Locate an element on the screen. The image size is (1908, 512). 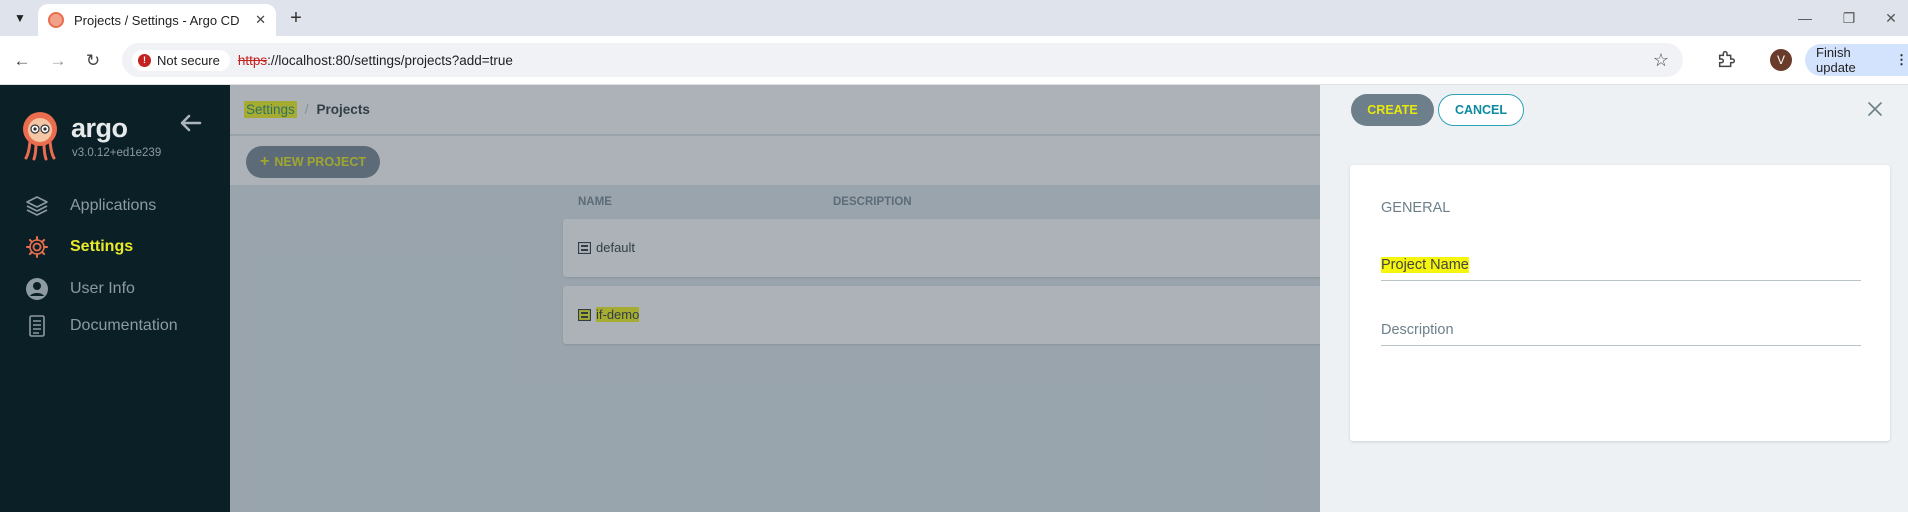
book-icon is located at coordinates (37, 326).